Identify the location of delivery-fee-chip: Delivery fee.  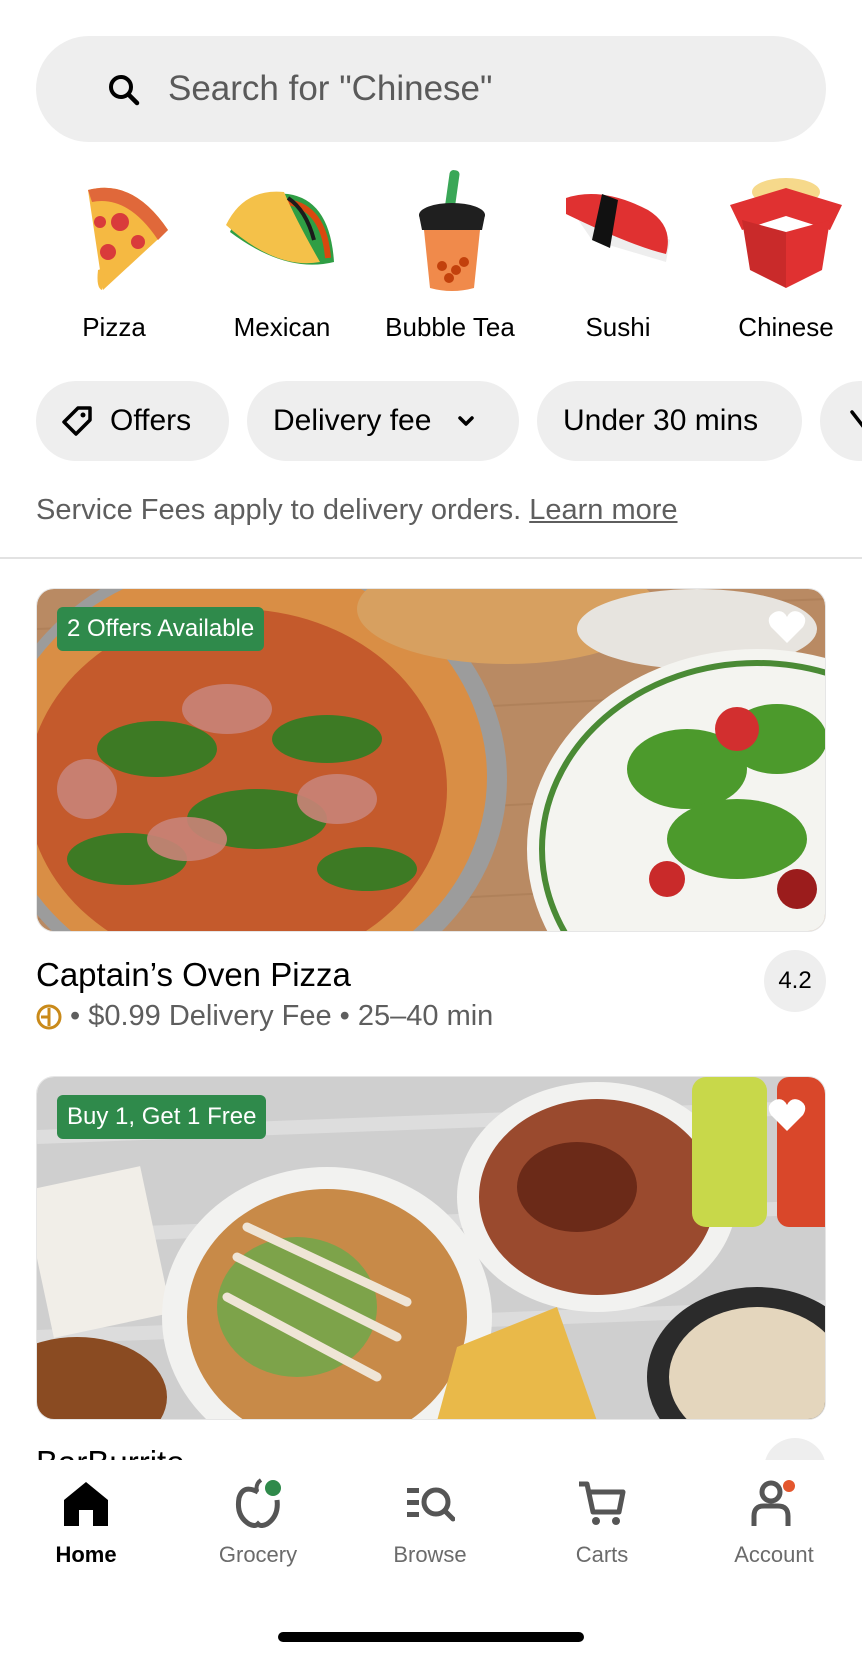
(383, 421).